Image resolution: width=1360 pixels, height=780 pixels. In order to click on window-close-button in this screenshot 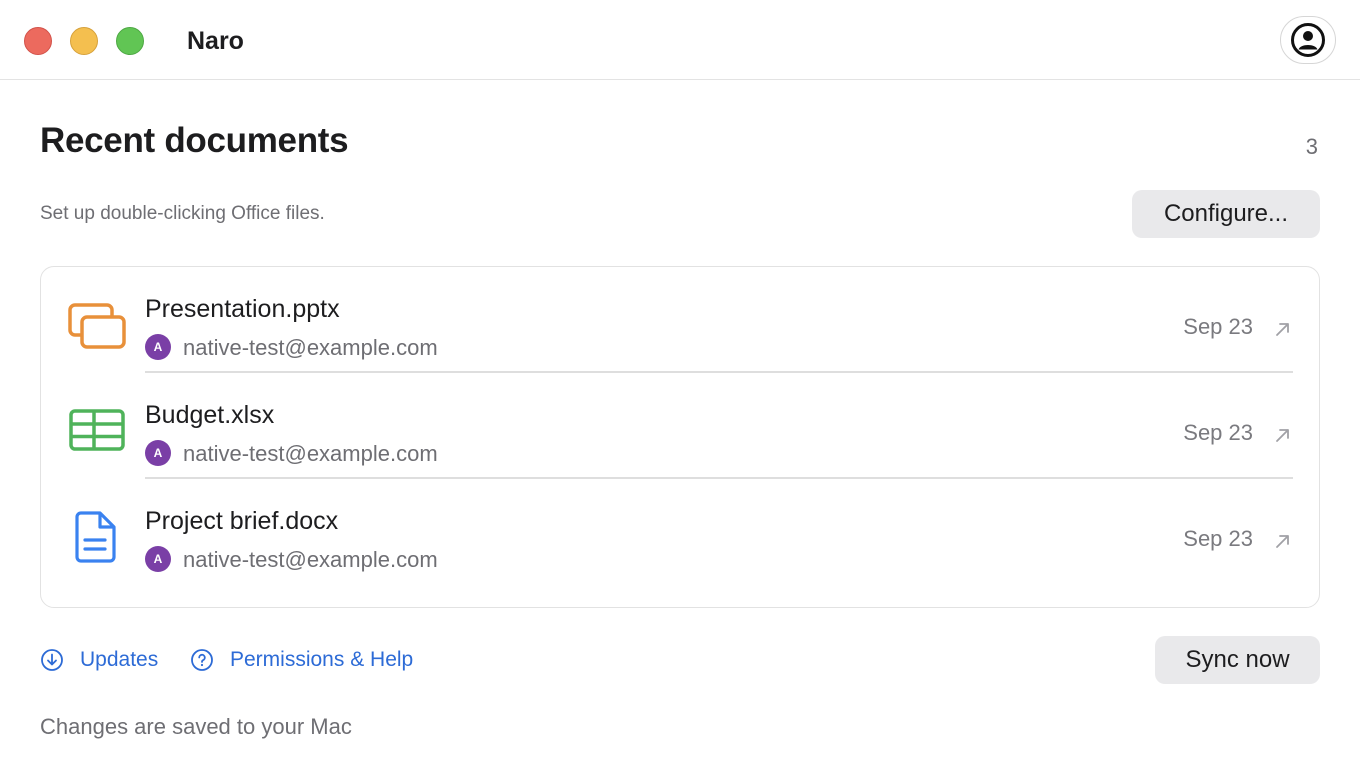, I will do `click(38, 41)`.